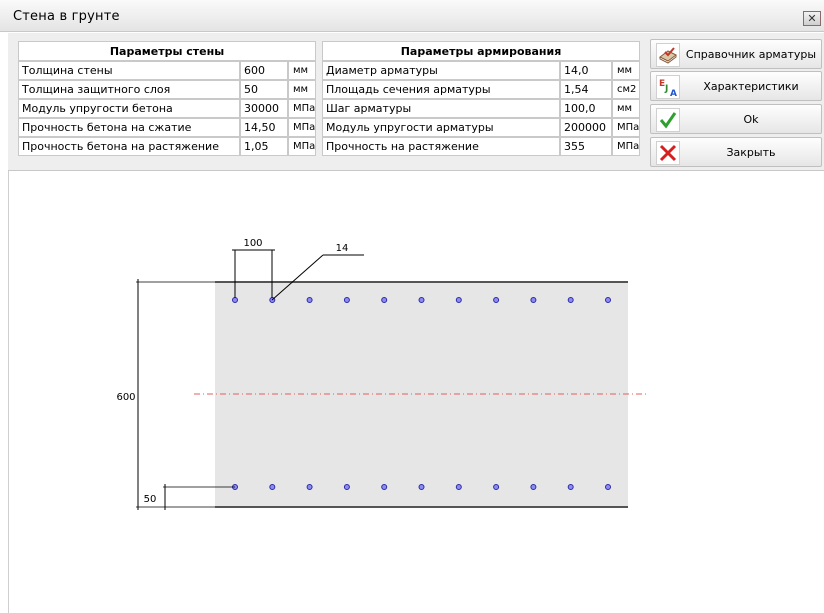 This screenshot has width=824, height=613. Describe the element at coordinates (252, 243) in the screenshot. I see `step-dimension-label: 100` at that location.